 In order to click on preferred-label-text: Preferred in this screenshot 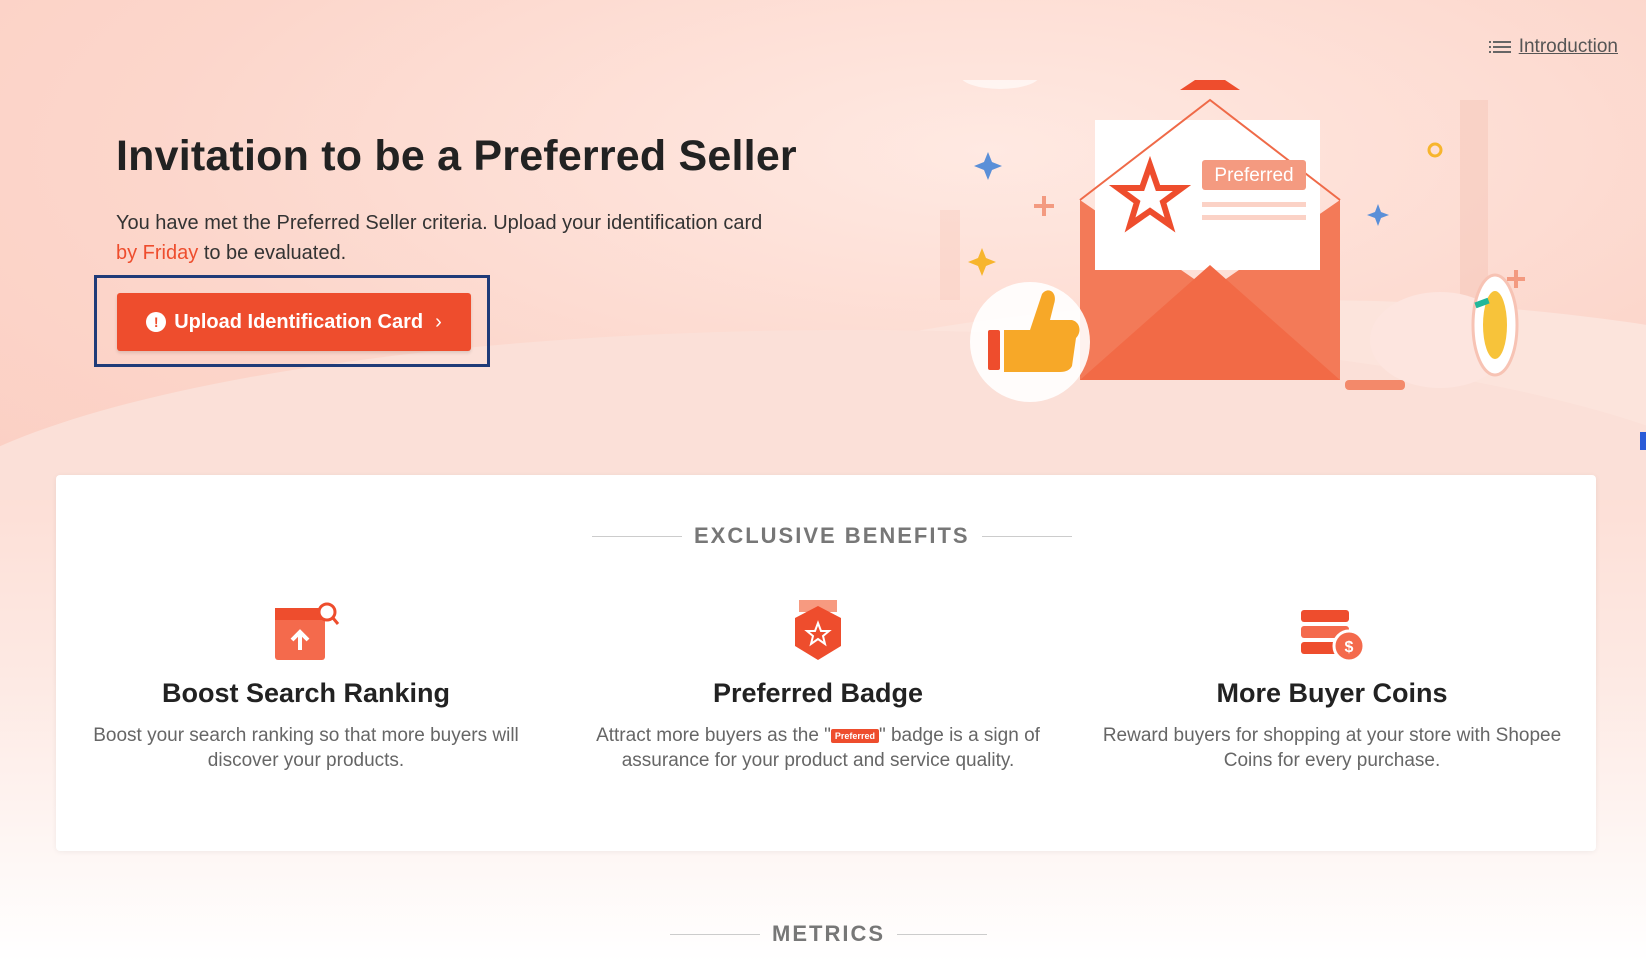, I will do `click(1253, 175)`.